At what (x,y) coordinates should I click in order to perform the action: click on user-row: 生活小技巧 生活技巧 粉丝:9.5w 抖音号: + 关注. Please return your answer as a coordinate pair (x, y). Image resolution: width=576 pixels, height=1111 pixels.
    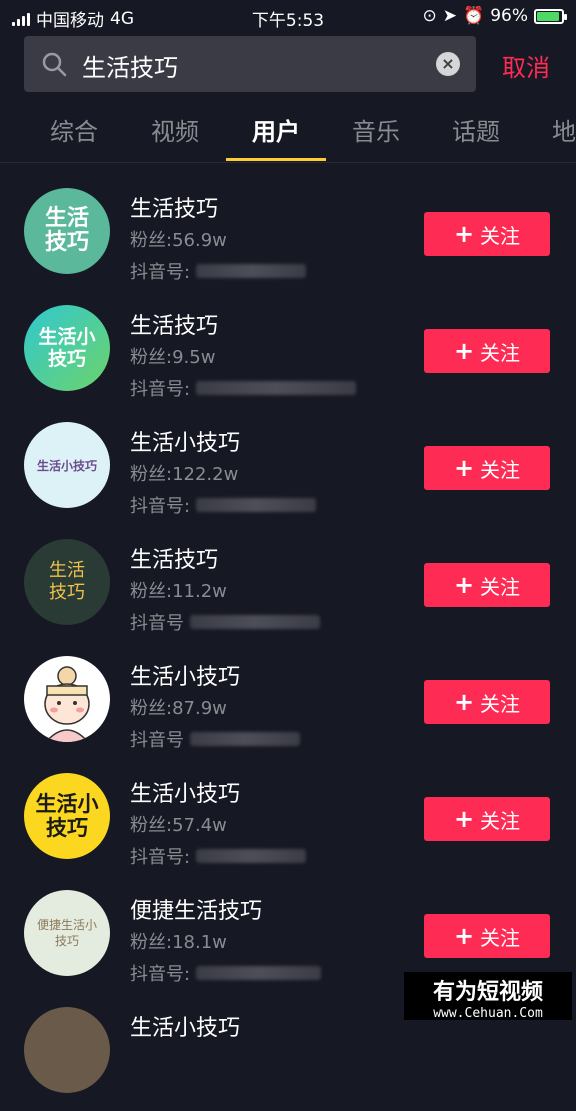
    Looking at the image, I should click on (288, 350).